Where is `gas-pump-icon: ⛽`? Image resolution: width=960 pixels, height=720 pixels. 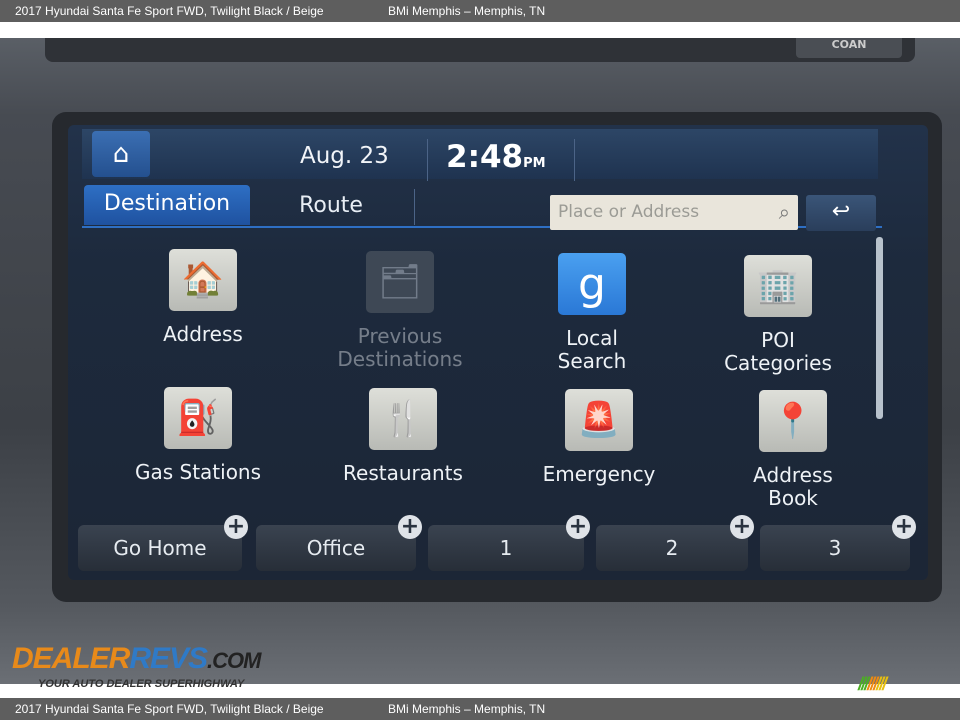 gas-pump-icon: ⛽ is located at coordinates (198, 418).